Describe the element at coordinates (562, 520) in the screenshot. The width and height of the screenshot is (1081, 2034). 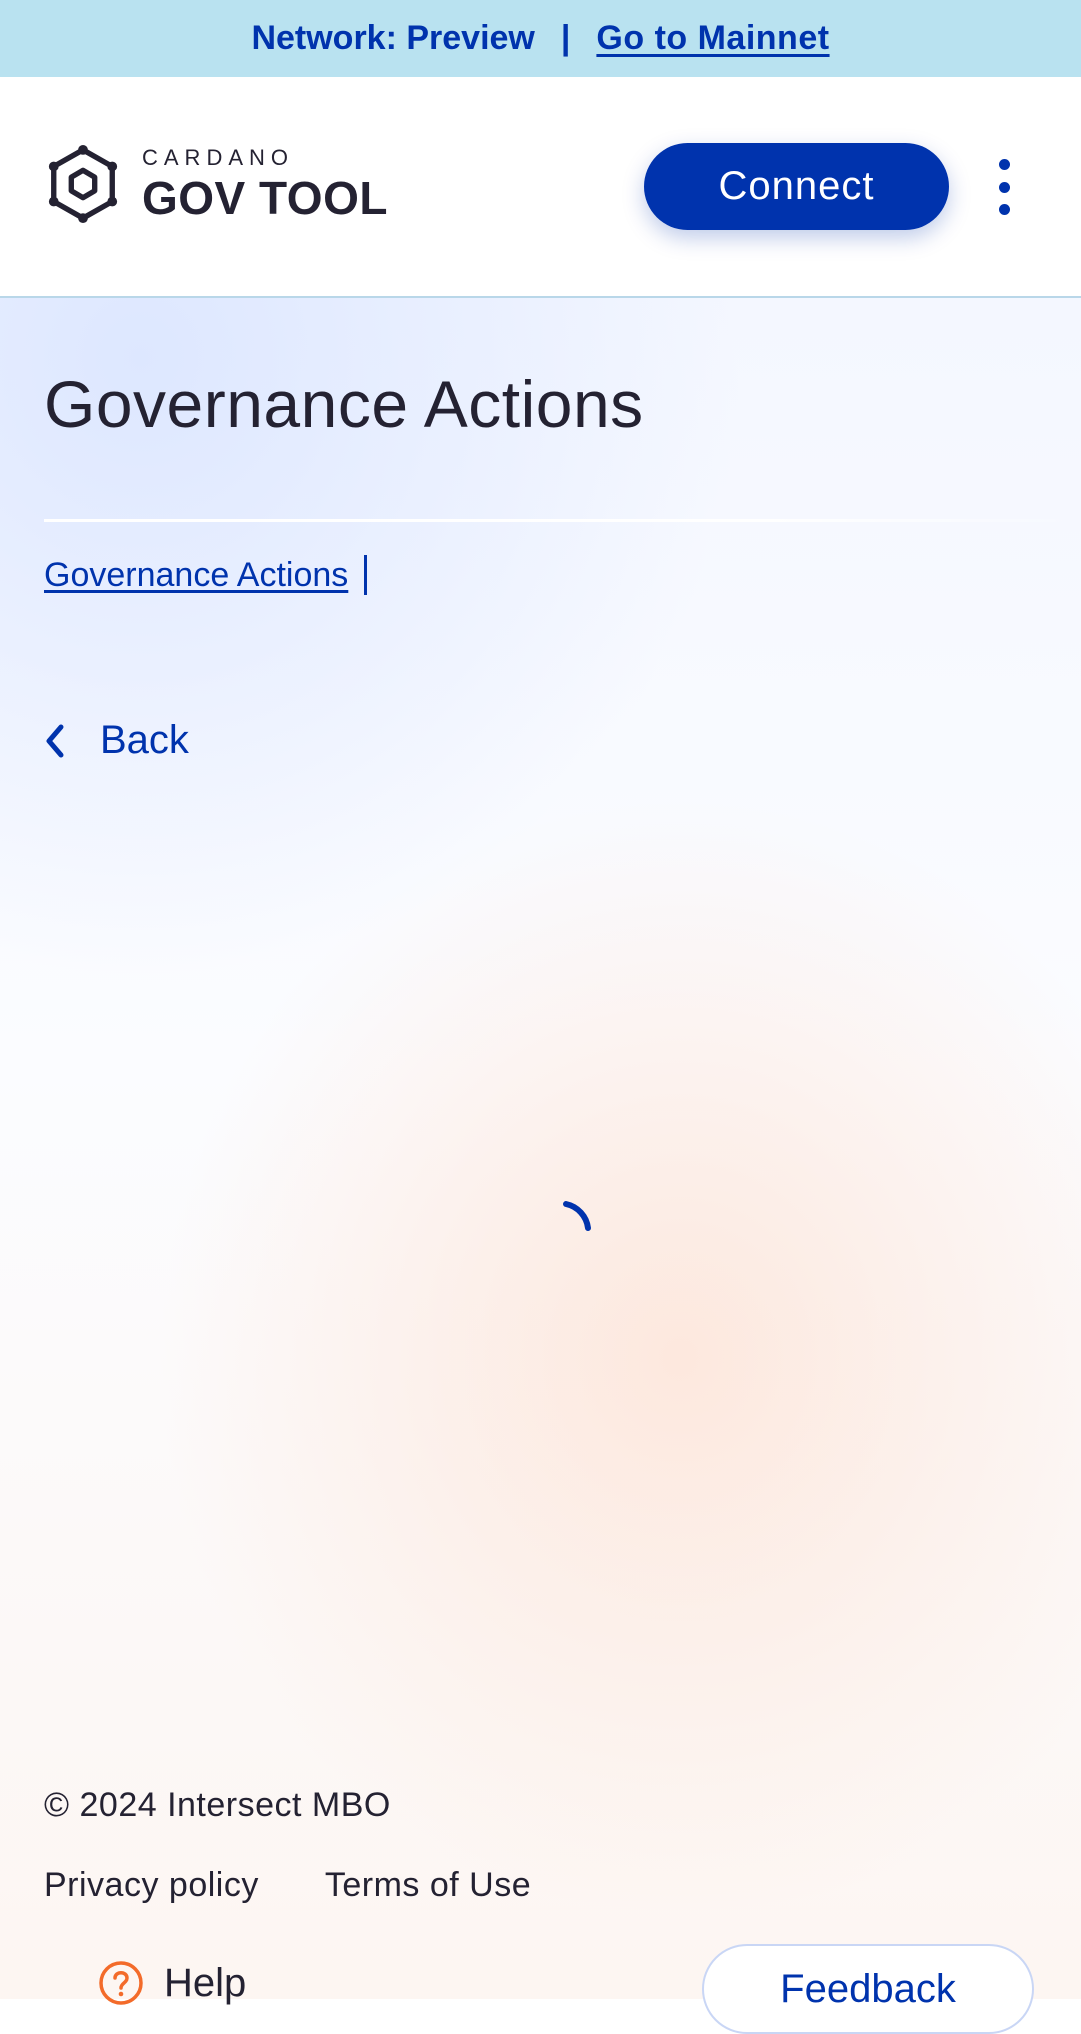
I see `title-divider` at that location.